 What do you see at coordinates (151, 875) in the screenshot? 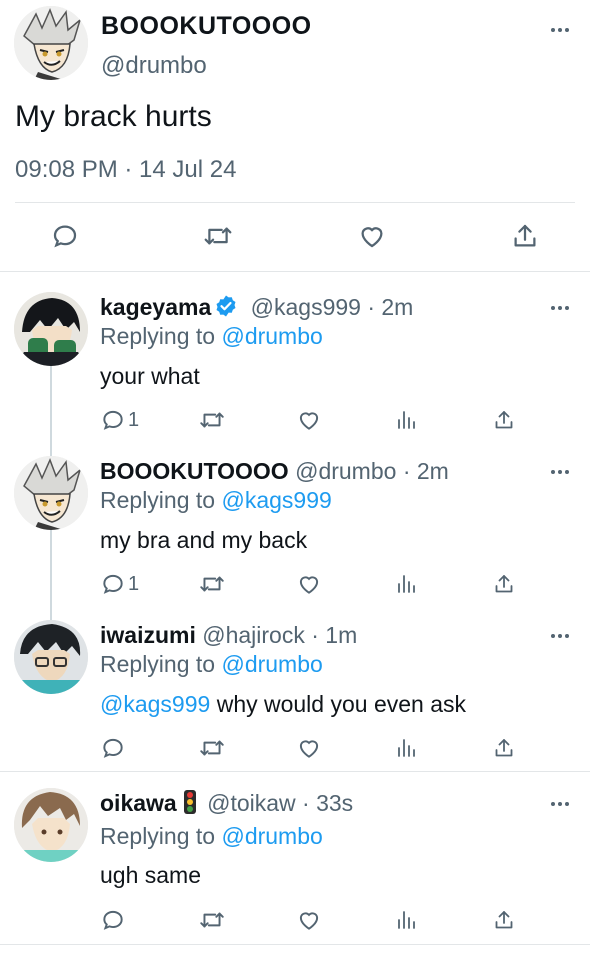
I see `reply-text: ugh same` at bounding box center [151, 875].